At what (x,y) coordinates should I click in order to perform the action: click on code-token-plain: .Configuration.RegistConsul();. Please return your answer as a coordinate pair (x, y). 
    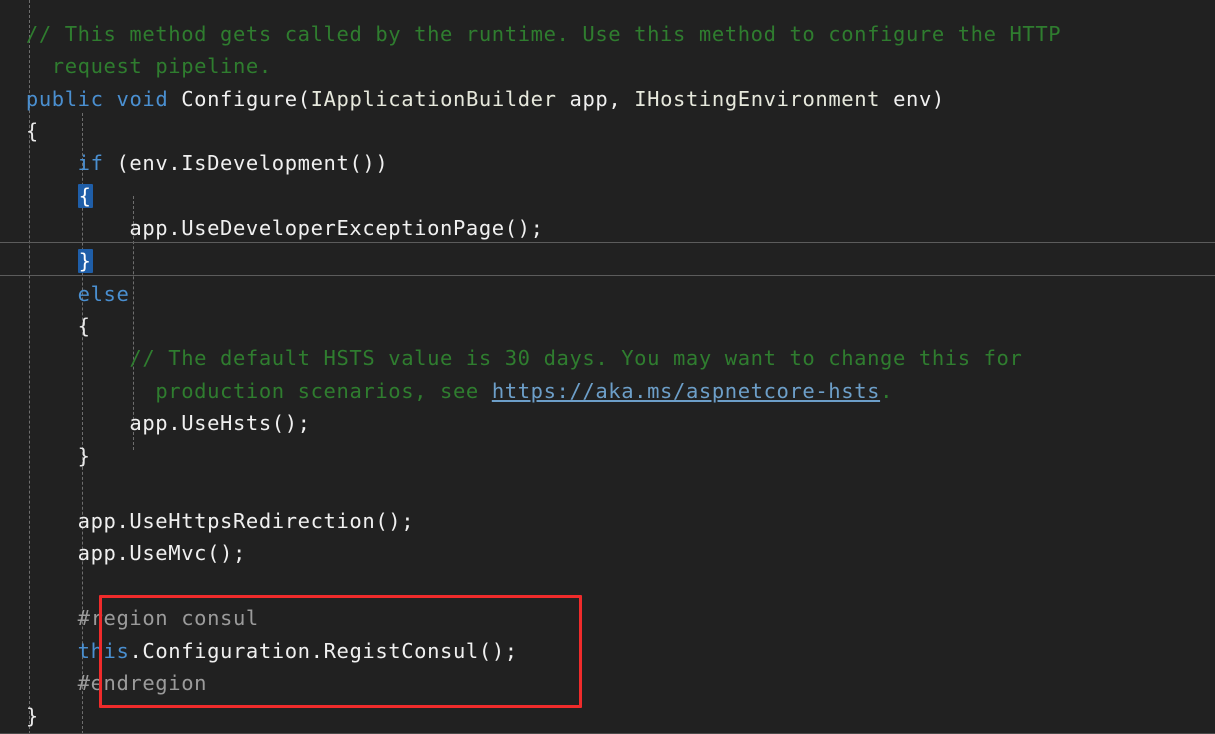
    Looking at the image, I should click on (323, 651).